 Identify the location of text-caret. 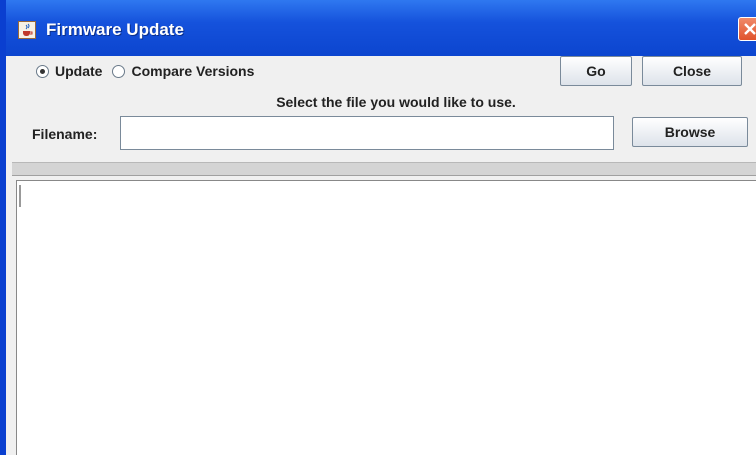
(20, 196).